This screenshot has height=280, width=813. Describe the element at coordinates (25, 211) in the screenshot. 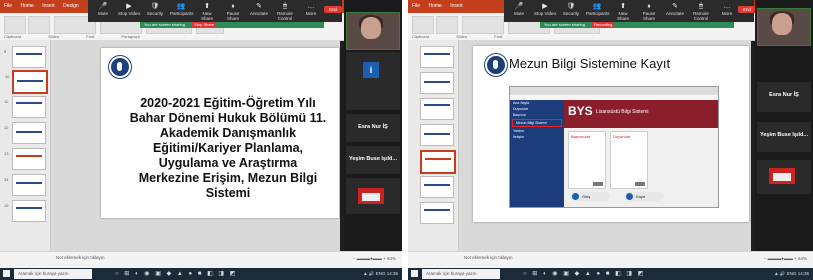

I see `slide-thumbnail: 15` at that location.